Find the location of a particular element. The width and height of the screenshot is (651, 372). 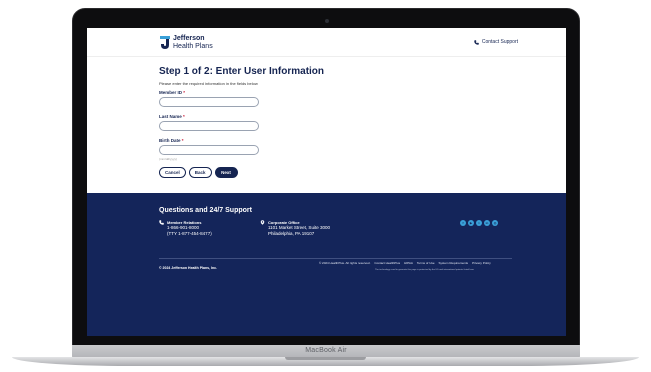

legal-link-terms: Terms of Use is located at coordinates (426, 263).